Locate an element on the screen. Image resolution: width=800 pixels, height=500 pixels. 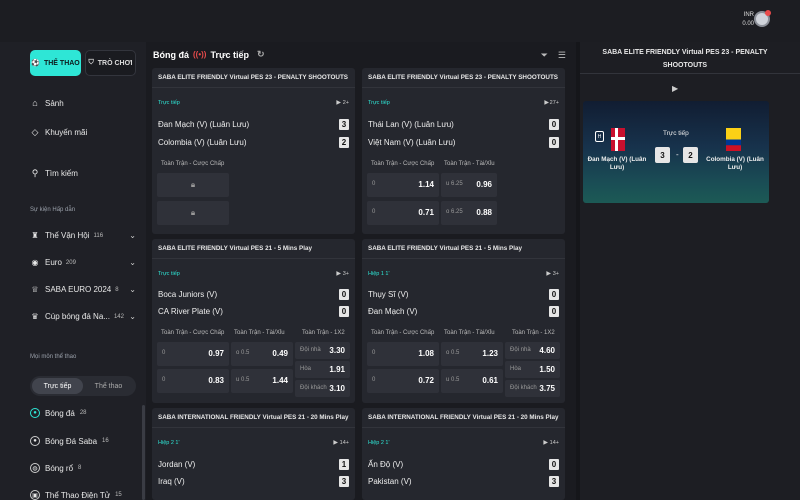
tab-sports: ⚽ THỂ THAO is located at coordinates (55, 63).